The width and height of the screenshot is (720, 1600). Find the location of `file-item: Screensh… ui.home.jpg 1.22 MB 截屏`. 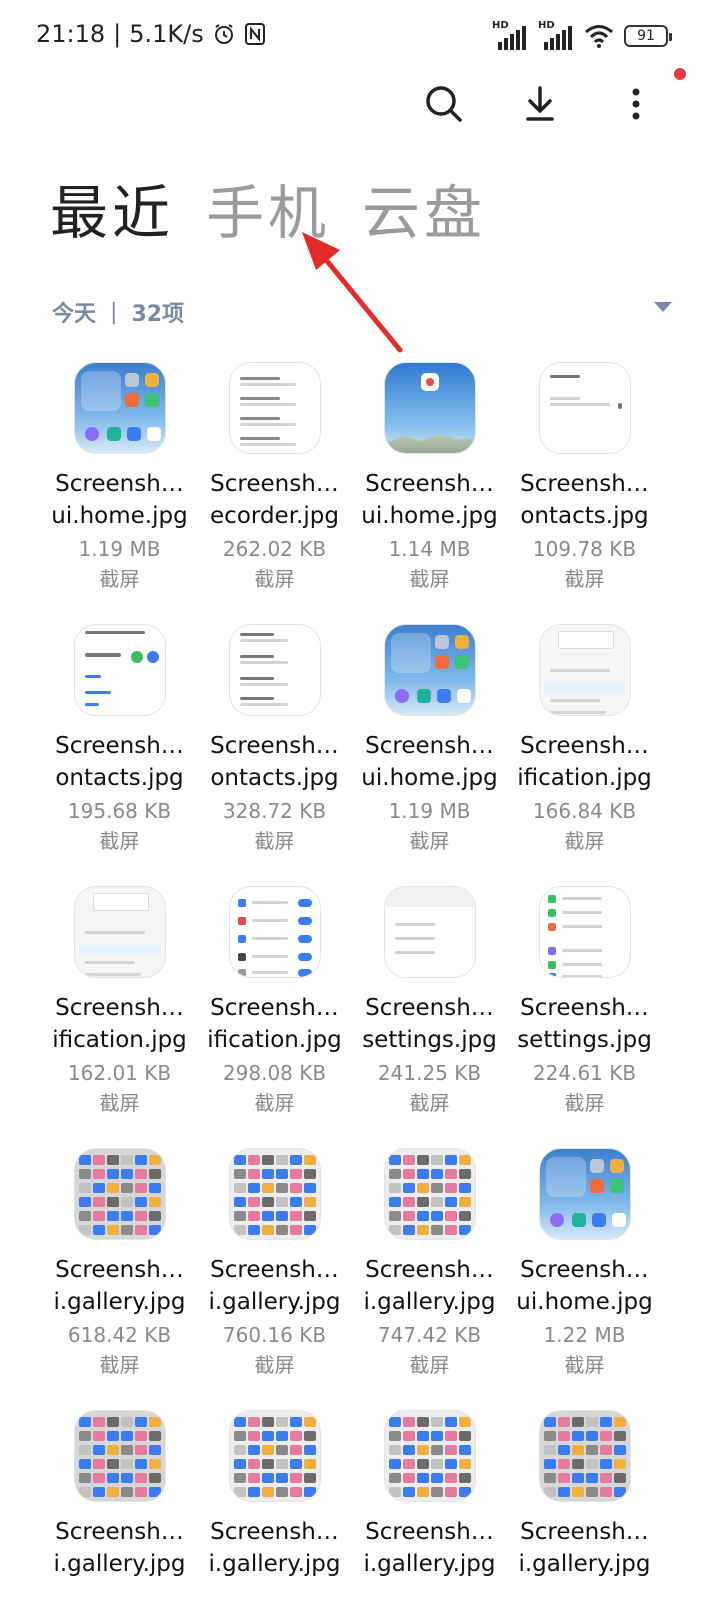

file-item: Screensh… ui.home.jpg 1.22 MB 截屏 is located at coordinates (584, 1264).